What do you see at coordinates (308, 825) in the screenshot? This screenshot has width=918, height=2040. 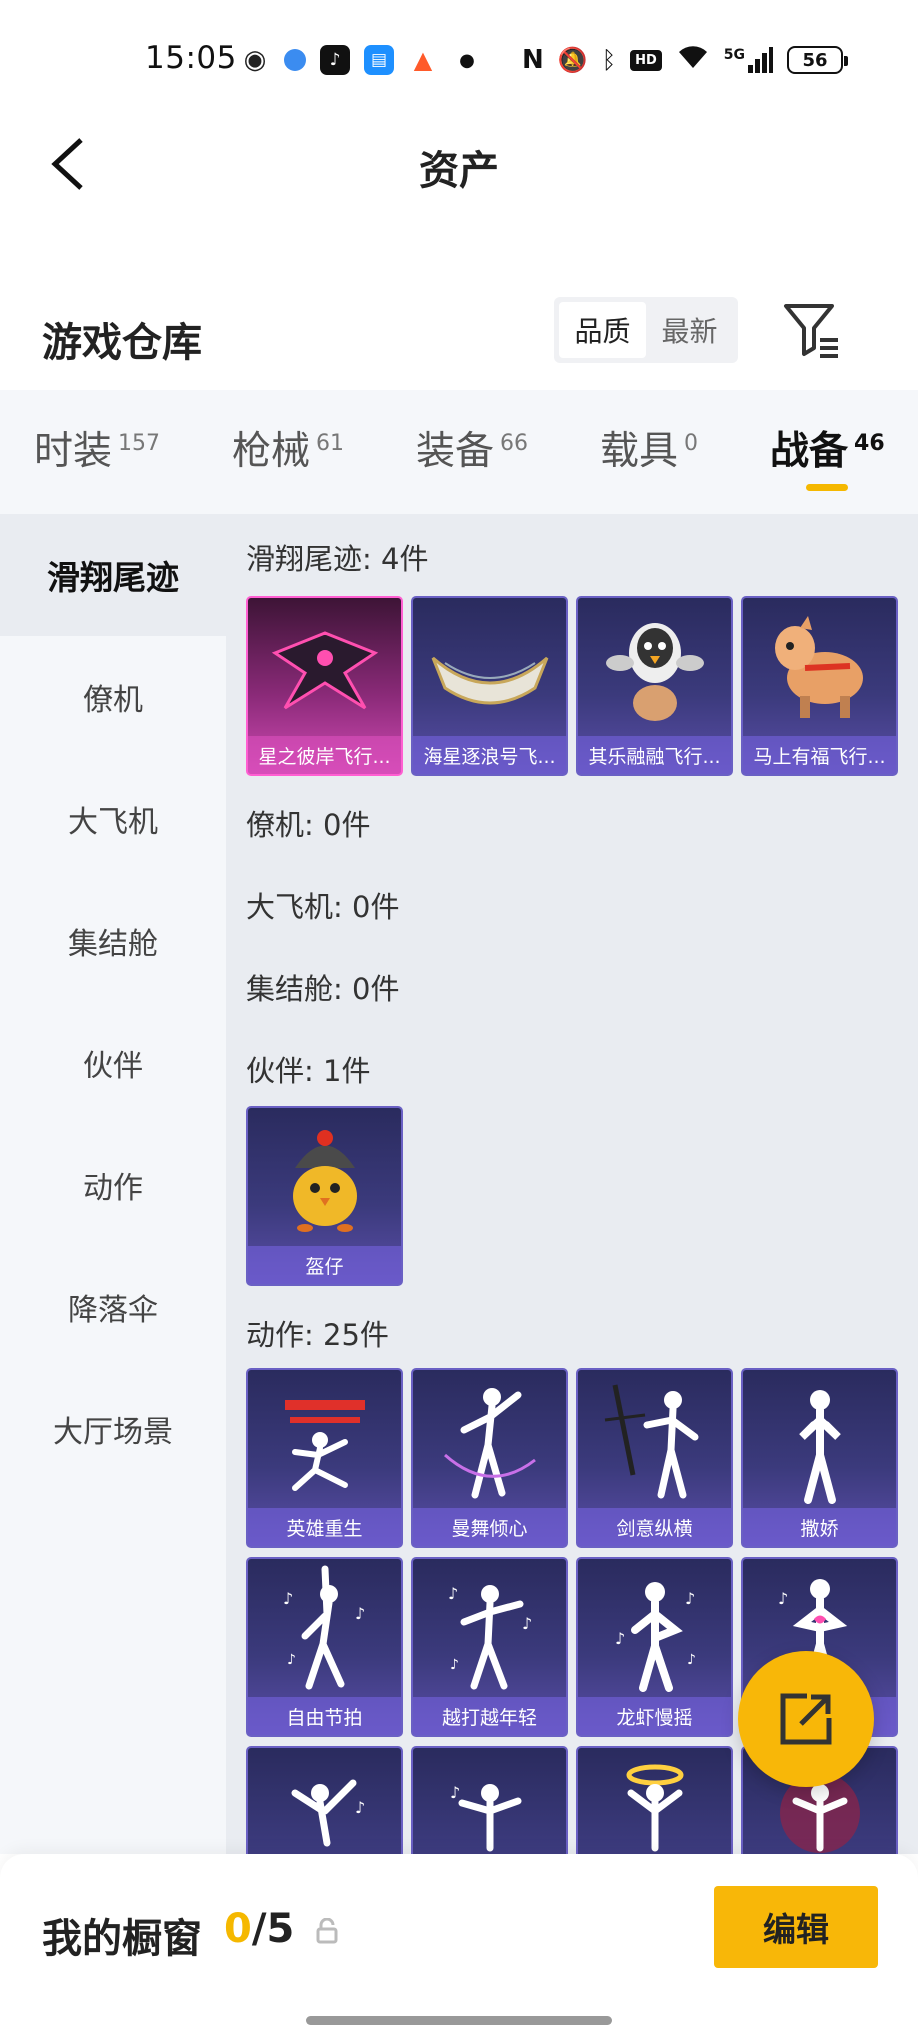 I see `group-title-wingman: 僚机: 0件` at bounding box center [308, 825].